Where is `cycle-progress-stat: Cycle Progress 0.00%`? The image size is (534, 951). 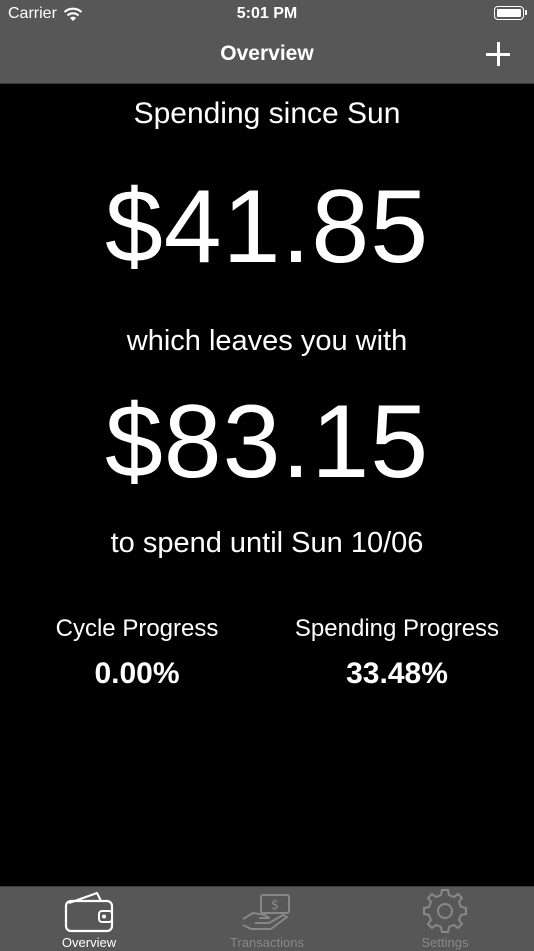 cycle-progress-stat: Cycle Progress 0.00% is located at coordinates (137, 653).